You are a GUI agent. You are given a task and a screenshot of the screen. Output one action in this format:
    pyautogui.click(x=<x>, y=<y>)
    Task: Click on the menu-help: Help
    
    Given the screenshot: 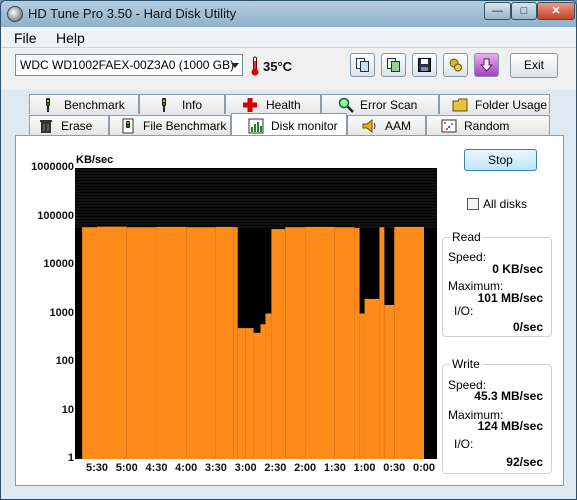 What is the action you would take?
    pyautogui.click(x=70, y=38)
    